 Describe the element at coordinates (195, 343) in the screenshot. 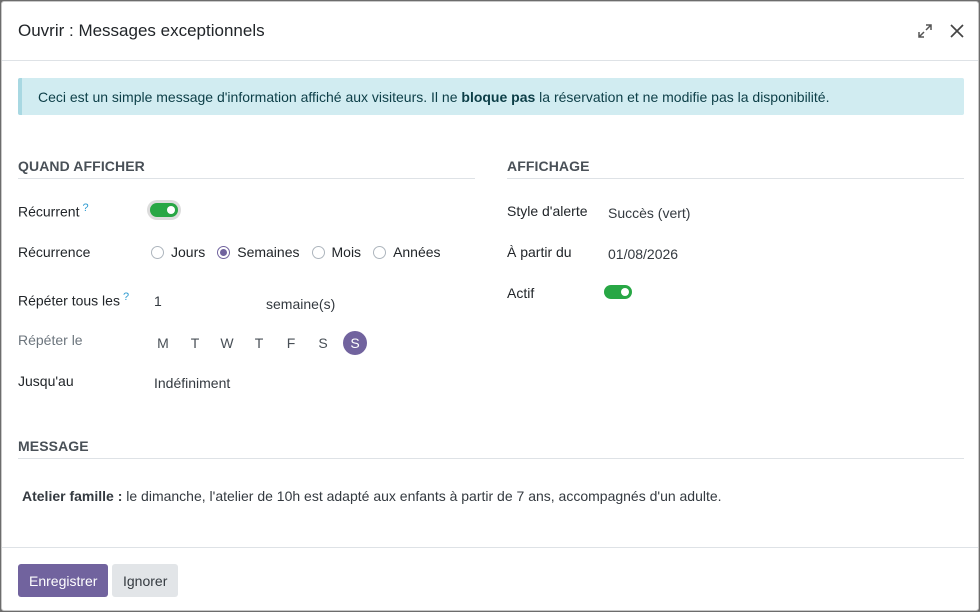

I see `weekday-tue: T` at that location.